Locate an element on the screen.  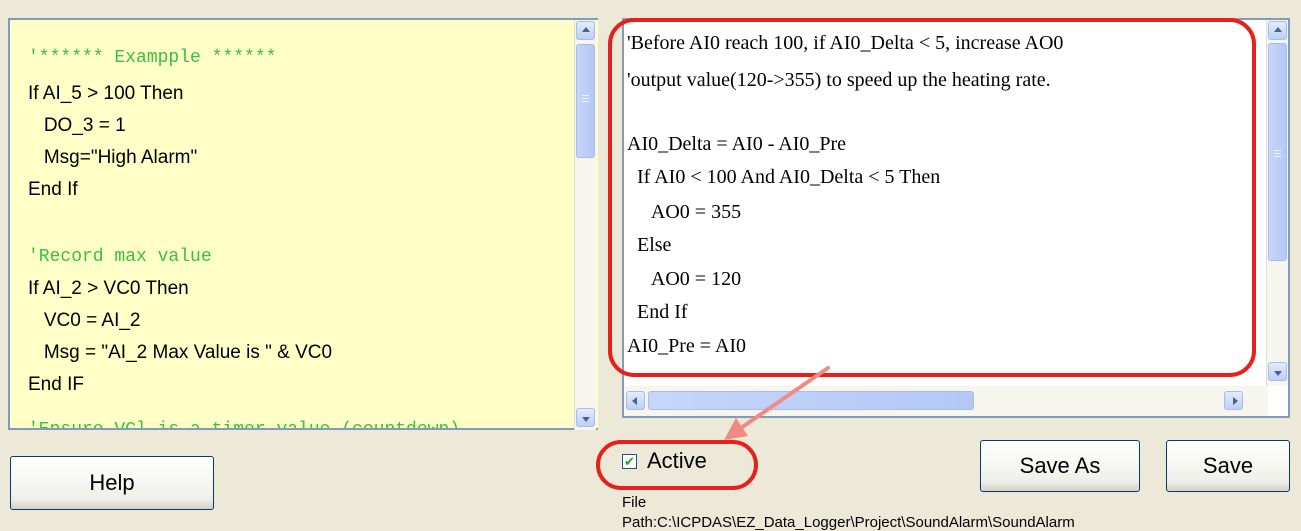
checkmark-icon: ✔ is located at coordinates (629, 461).